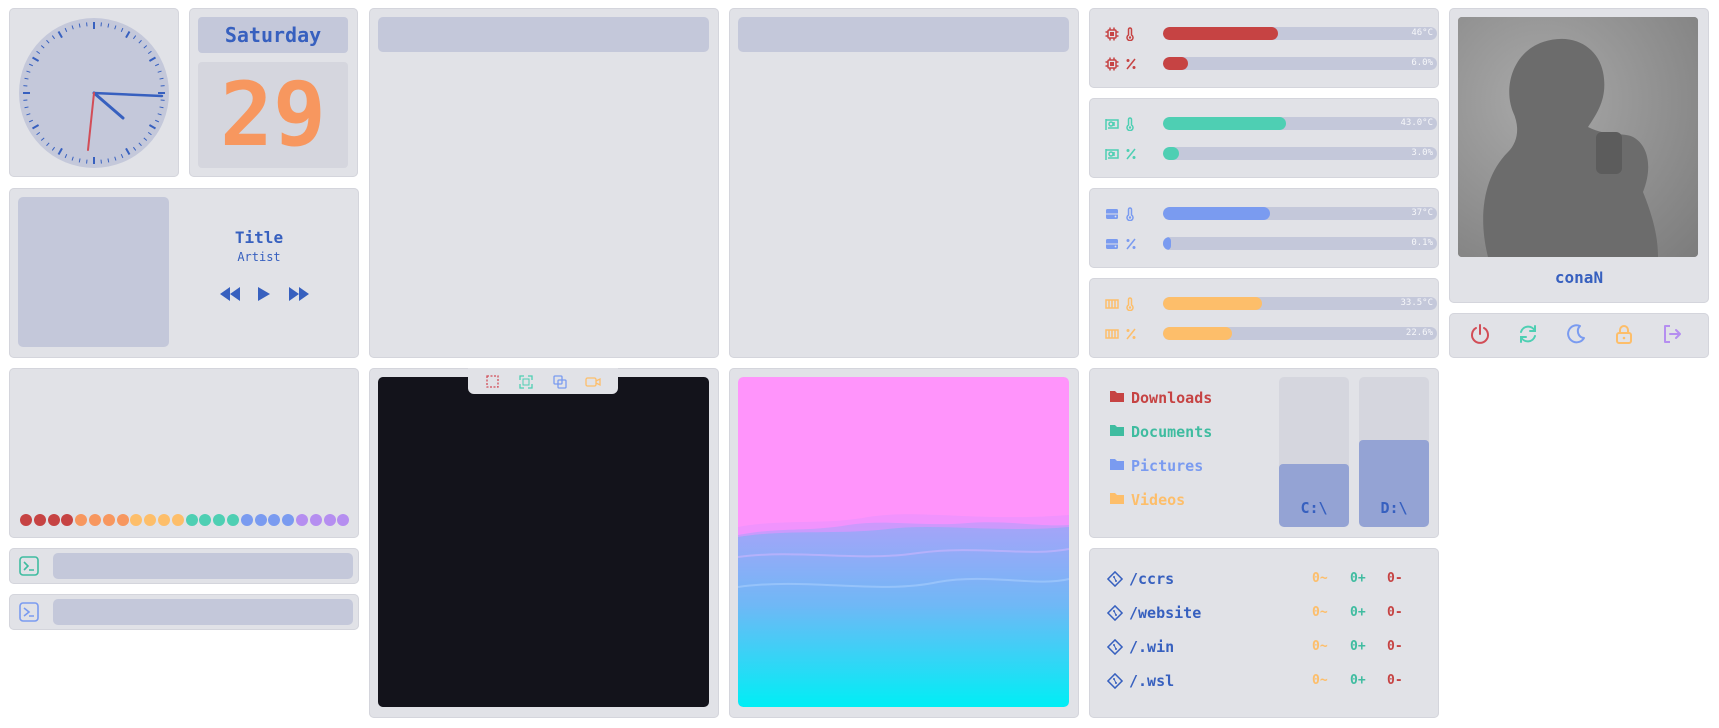 This screenshot has height=728, width=1719. Describe the element at coordinates (1117, 466) in the screenshot. I see `folder-icon` at that location.